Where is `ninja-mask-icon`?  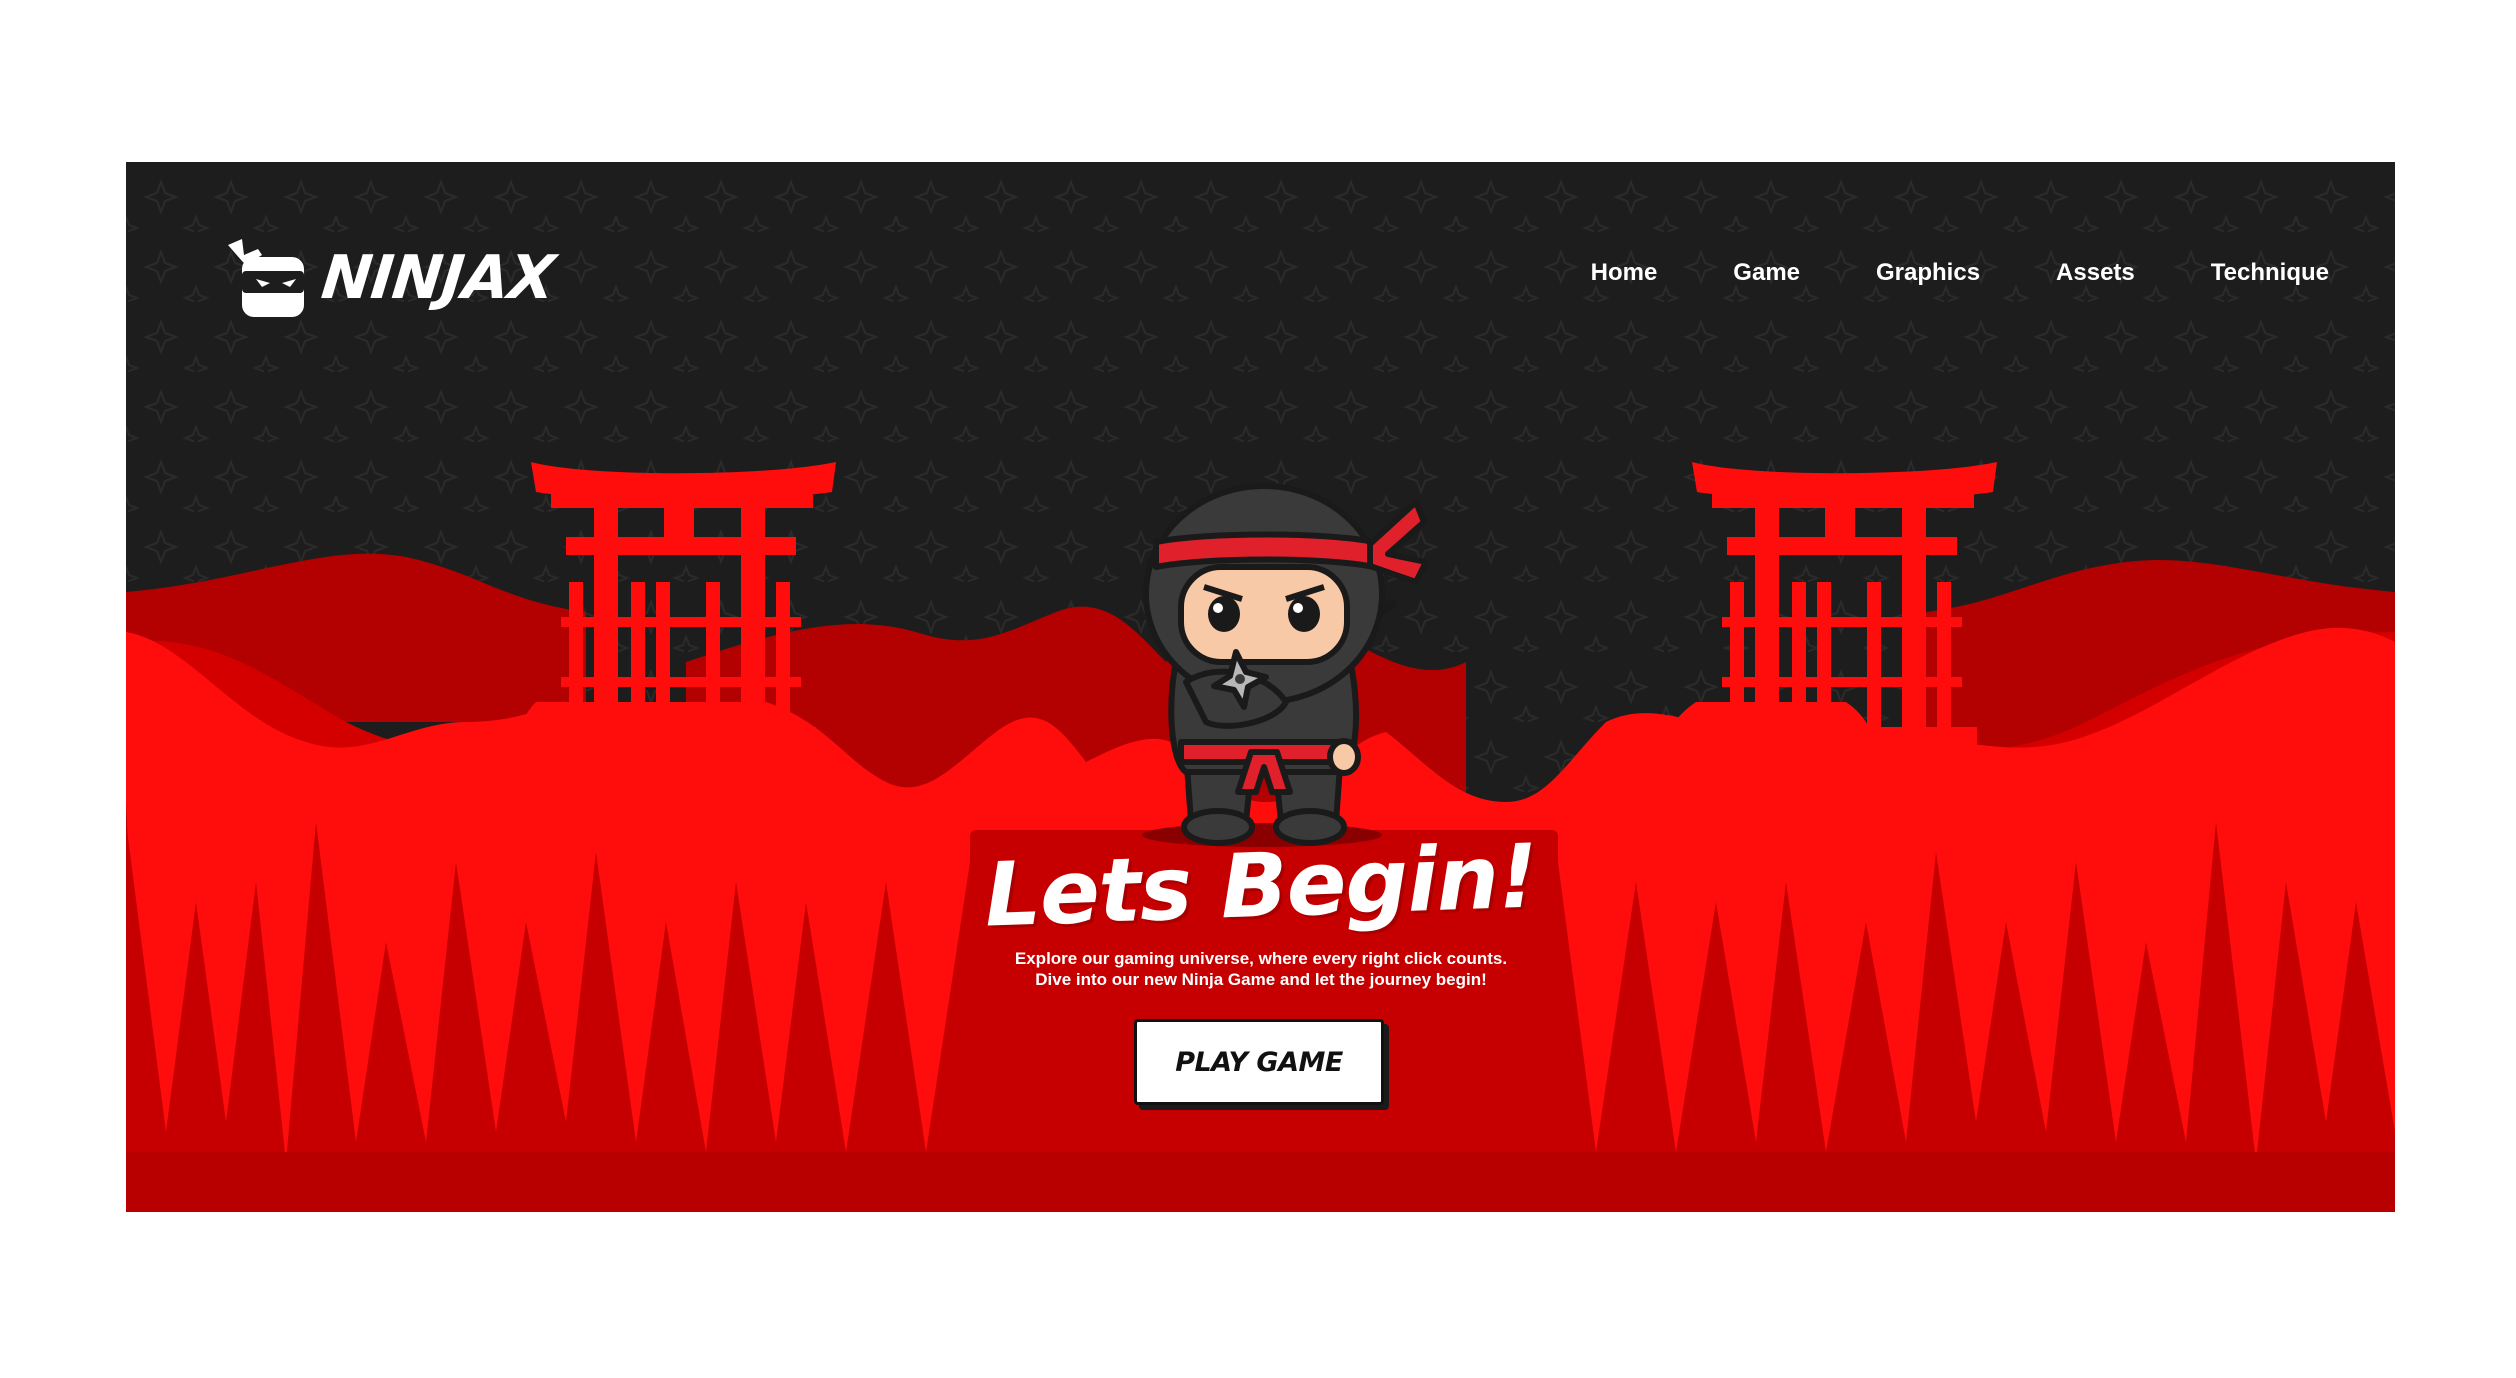
ninja-mask-icon is located at coordinates (266, 278).